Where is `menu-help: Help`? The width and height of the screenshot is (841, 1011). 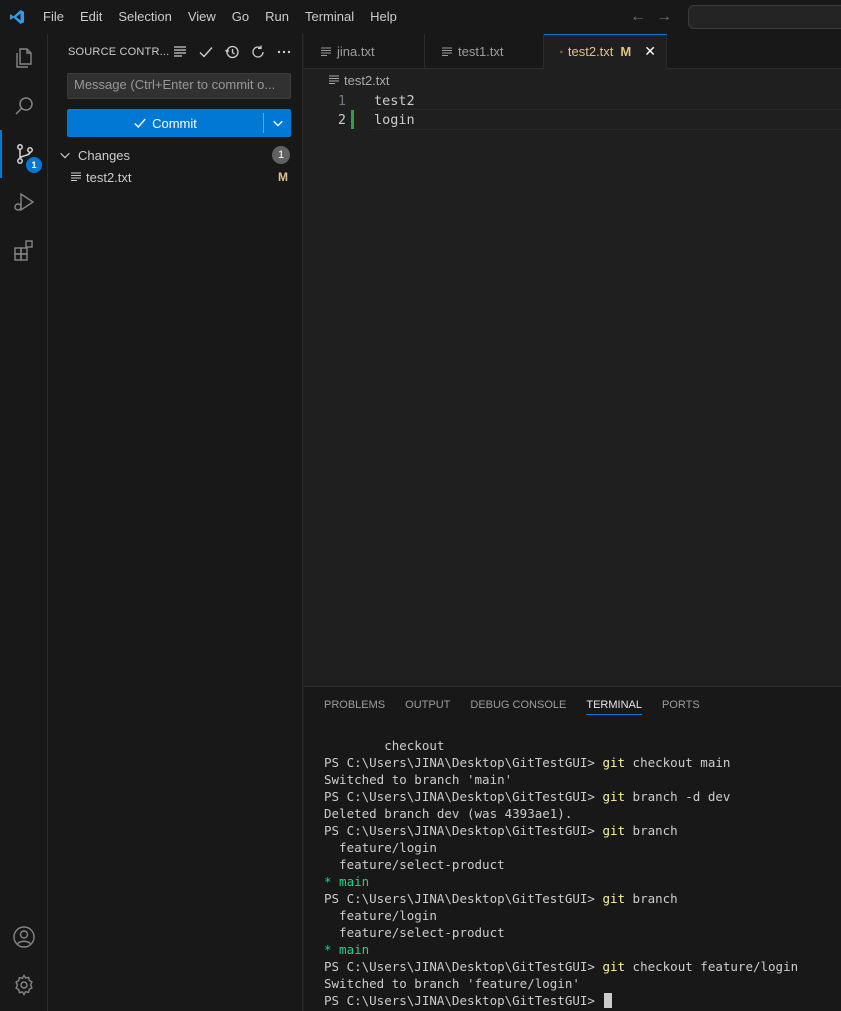
menu-help: Help is located at coordinates (383, 17).